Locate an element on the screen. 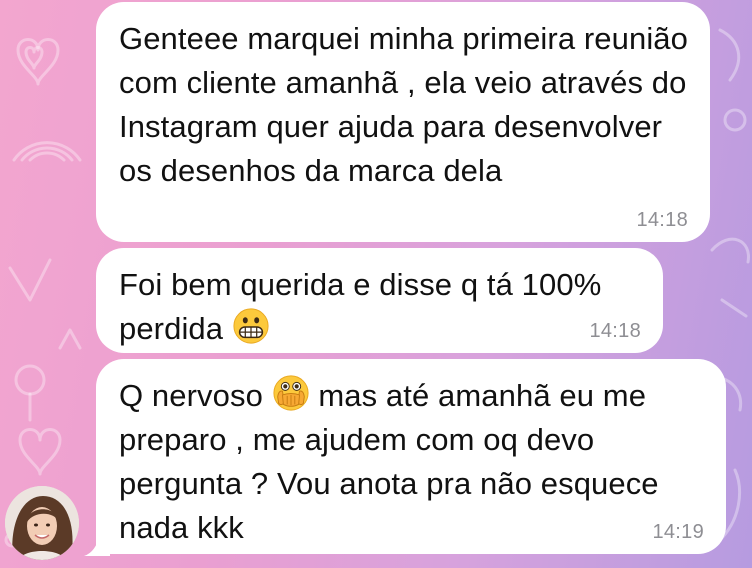 Image resolution: width=752 pixels, height=568 pixels. message-timestamp: 14:19 is located at coordinates (678, 532).